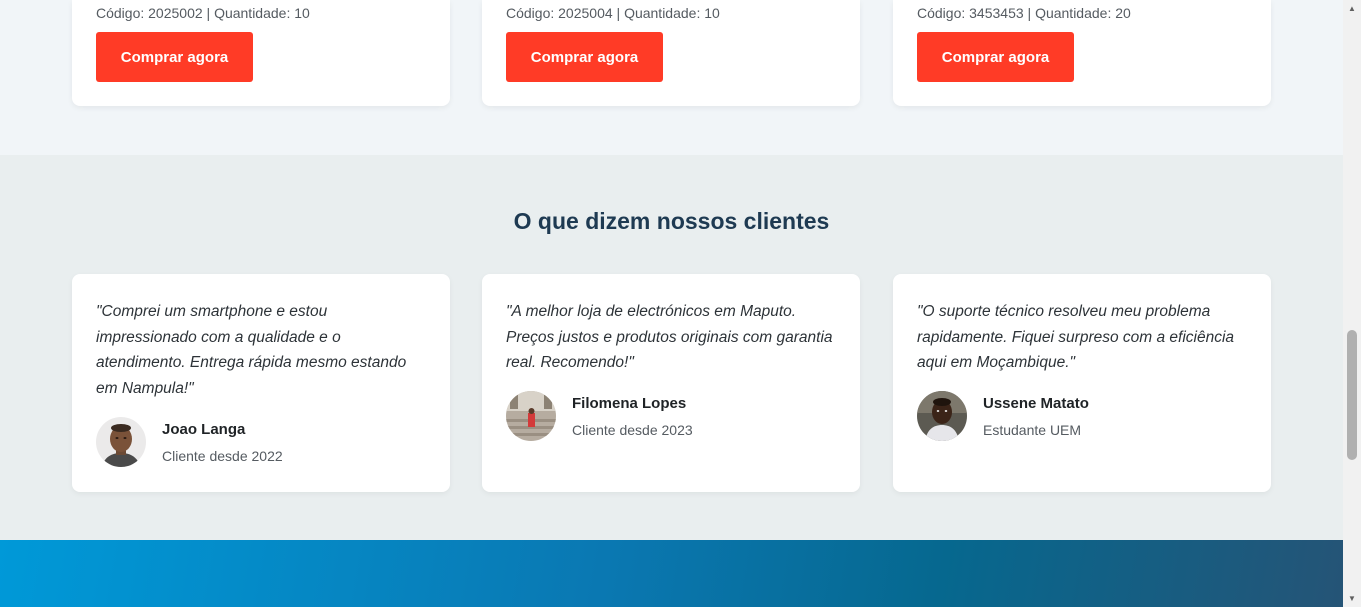  What do you see at coordinates (613, 13) in the screenshot?
I see `product-meta: Código: 2025004 | Quantidade: 10` at bounding box center [613, 13].